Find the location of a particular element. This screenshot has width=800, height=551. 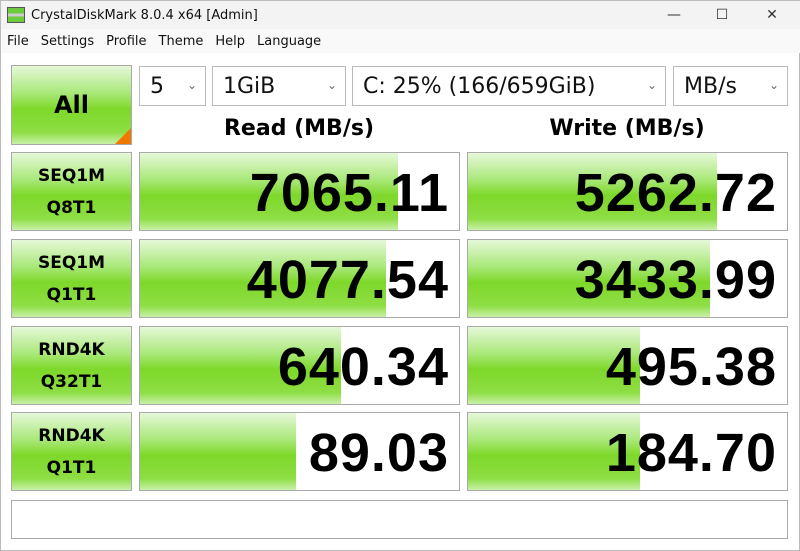

menu-theme: Theme is located at coordinates (181, 41).